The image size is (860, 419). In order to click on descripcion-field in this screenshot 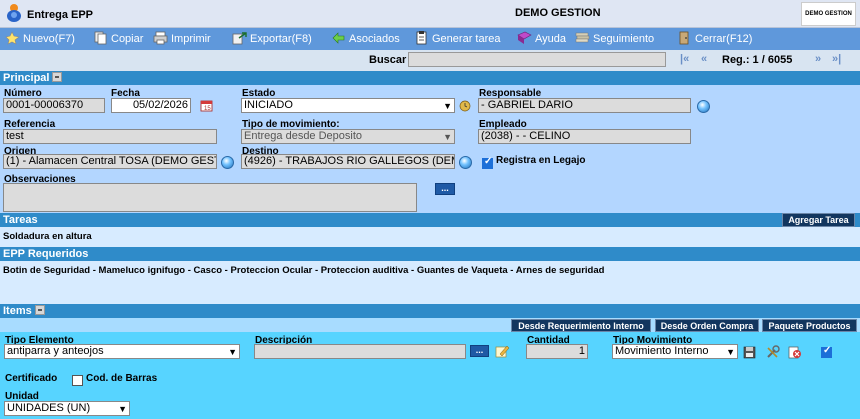, I will do `click(360, 351)`.